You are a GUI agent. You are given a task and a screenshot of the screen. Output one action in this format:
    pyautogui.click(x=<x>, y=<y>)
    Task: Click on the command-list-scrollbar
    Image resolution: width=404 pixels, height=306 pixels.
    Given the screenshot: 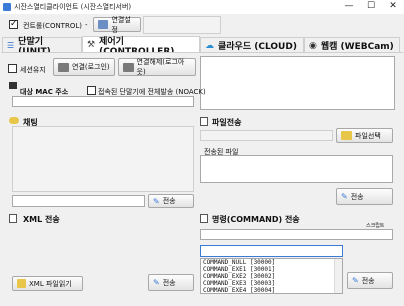 What is the action you would take?
    pyautogui.click(x=338, y=276)
    